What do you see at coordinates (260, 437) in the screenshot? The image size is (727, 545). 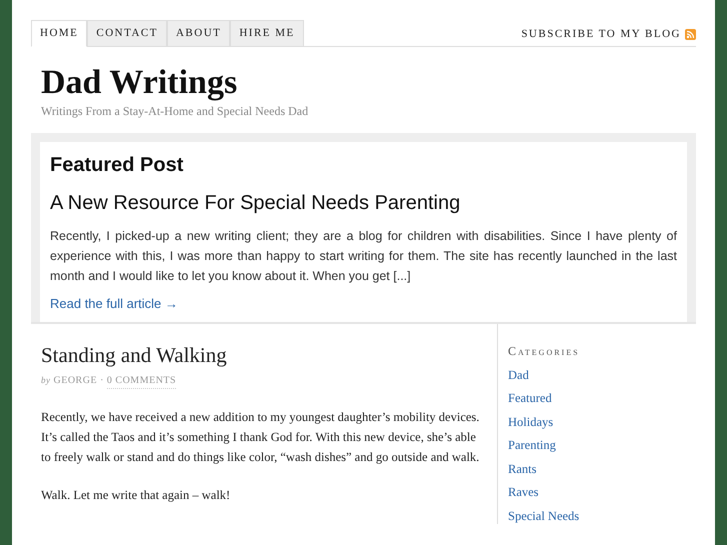 I see `post-paragraph: Recently, we have received a new addition to my youngest daughter’s mobility devices. It’s called the Taos and it’s something I thank God for. With this new device, she’s able to freely walk or stand and do things like color, “wash dishes” and go outside and walk.` at bounding box center [260, 437].